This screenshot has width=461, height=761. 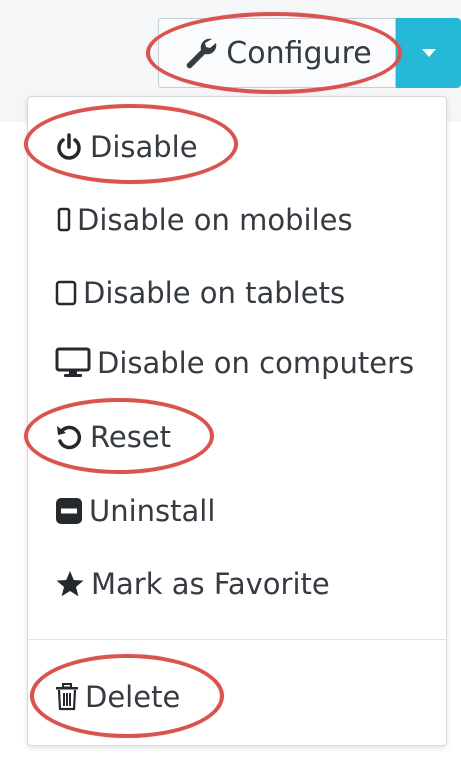 What do you see at coordinates (256, 363) in the screenshot?
I see `menu-item-label: Disable on computers` at bounding box center [256, 363].